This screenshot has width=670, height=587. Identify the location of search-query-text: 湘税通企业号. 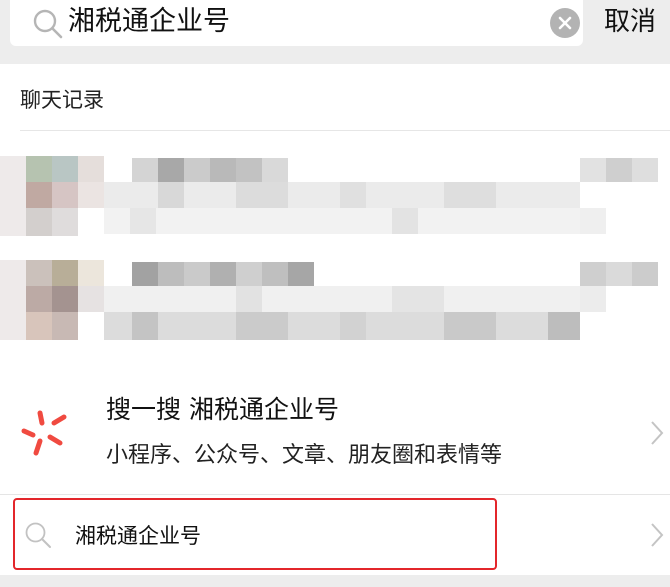
(149, 21).